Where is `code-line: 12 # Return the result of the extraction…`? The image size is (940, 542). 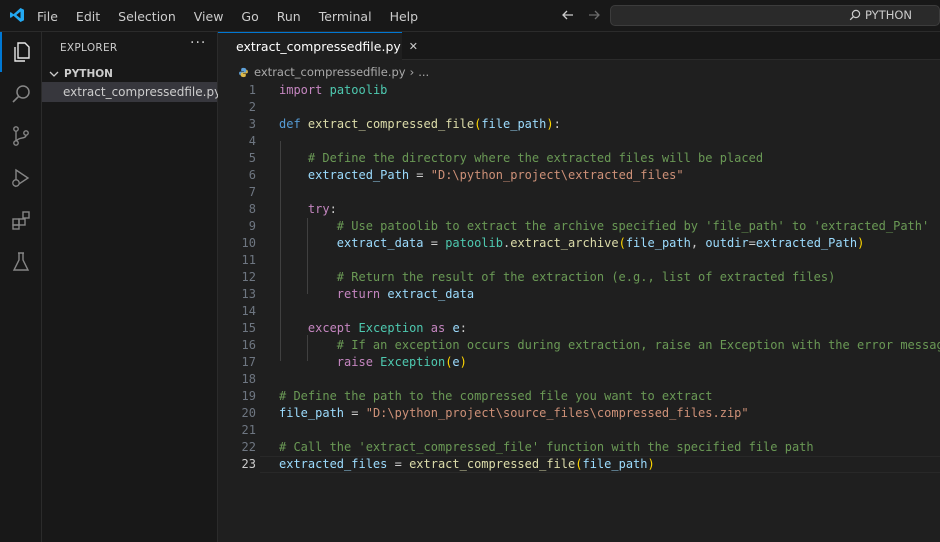 code-line: 12 # Return the result of the extraction… is located at coordinates (579, 277).